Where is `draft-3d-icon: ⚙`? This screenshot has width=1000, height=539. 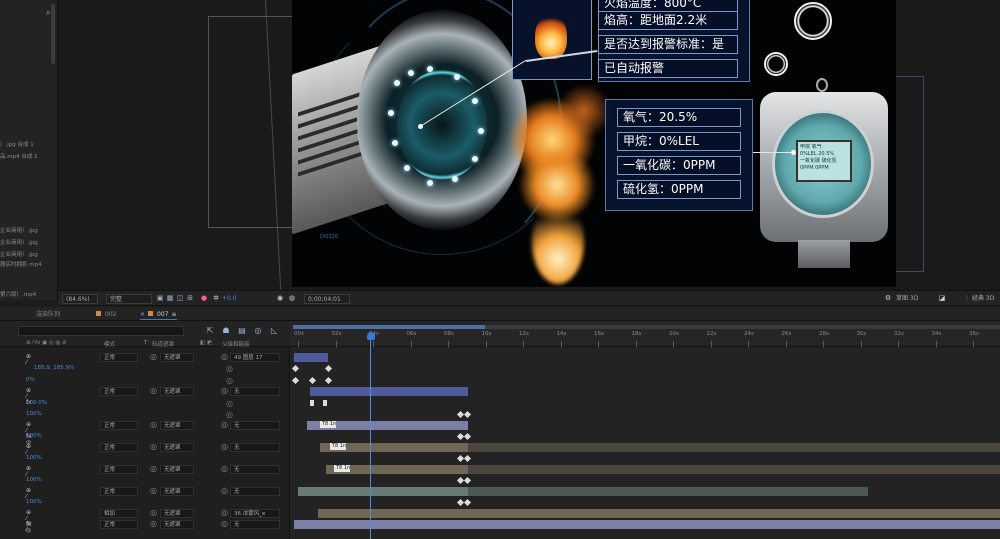 draft-3d-icon: ⚙ is located at coordinates (888, 298).